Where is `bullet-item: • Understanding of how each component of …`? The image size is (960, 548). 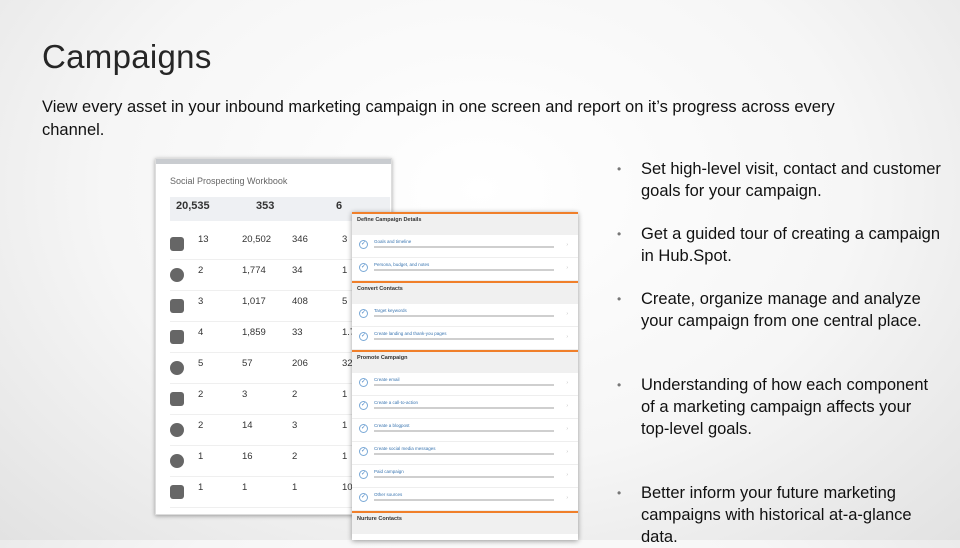
bullet-item: • Understanding of how each component of … is located at coordinates (773, 407).